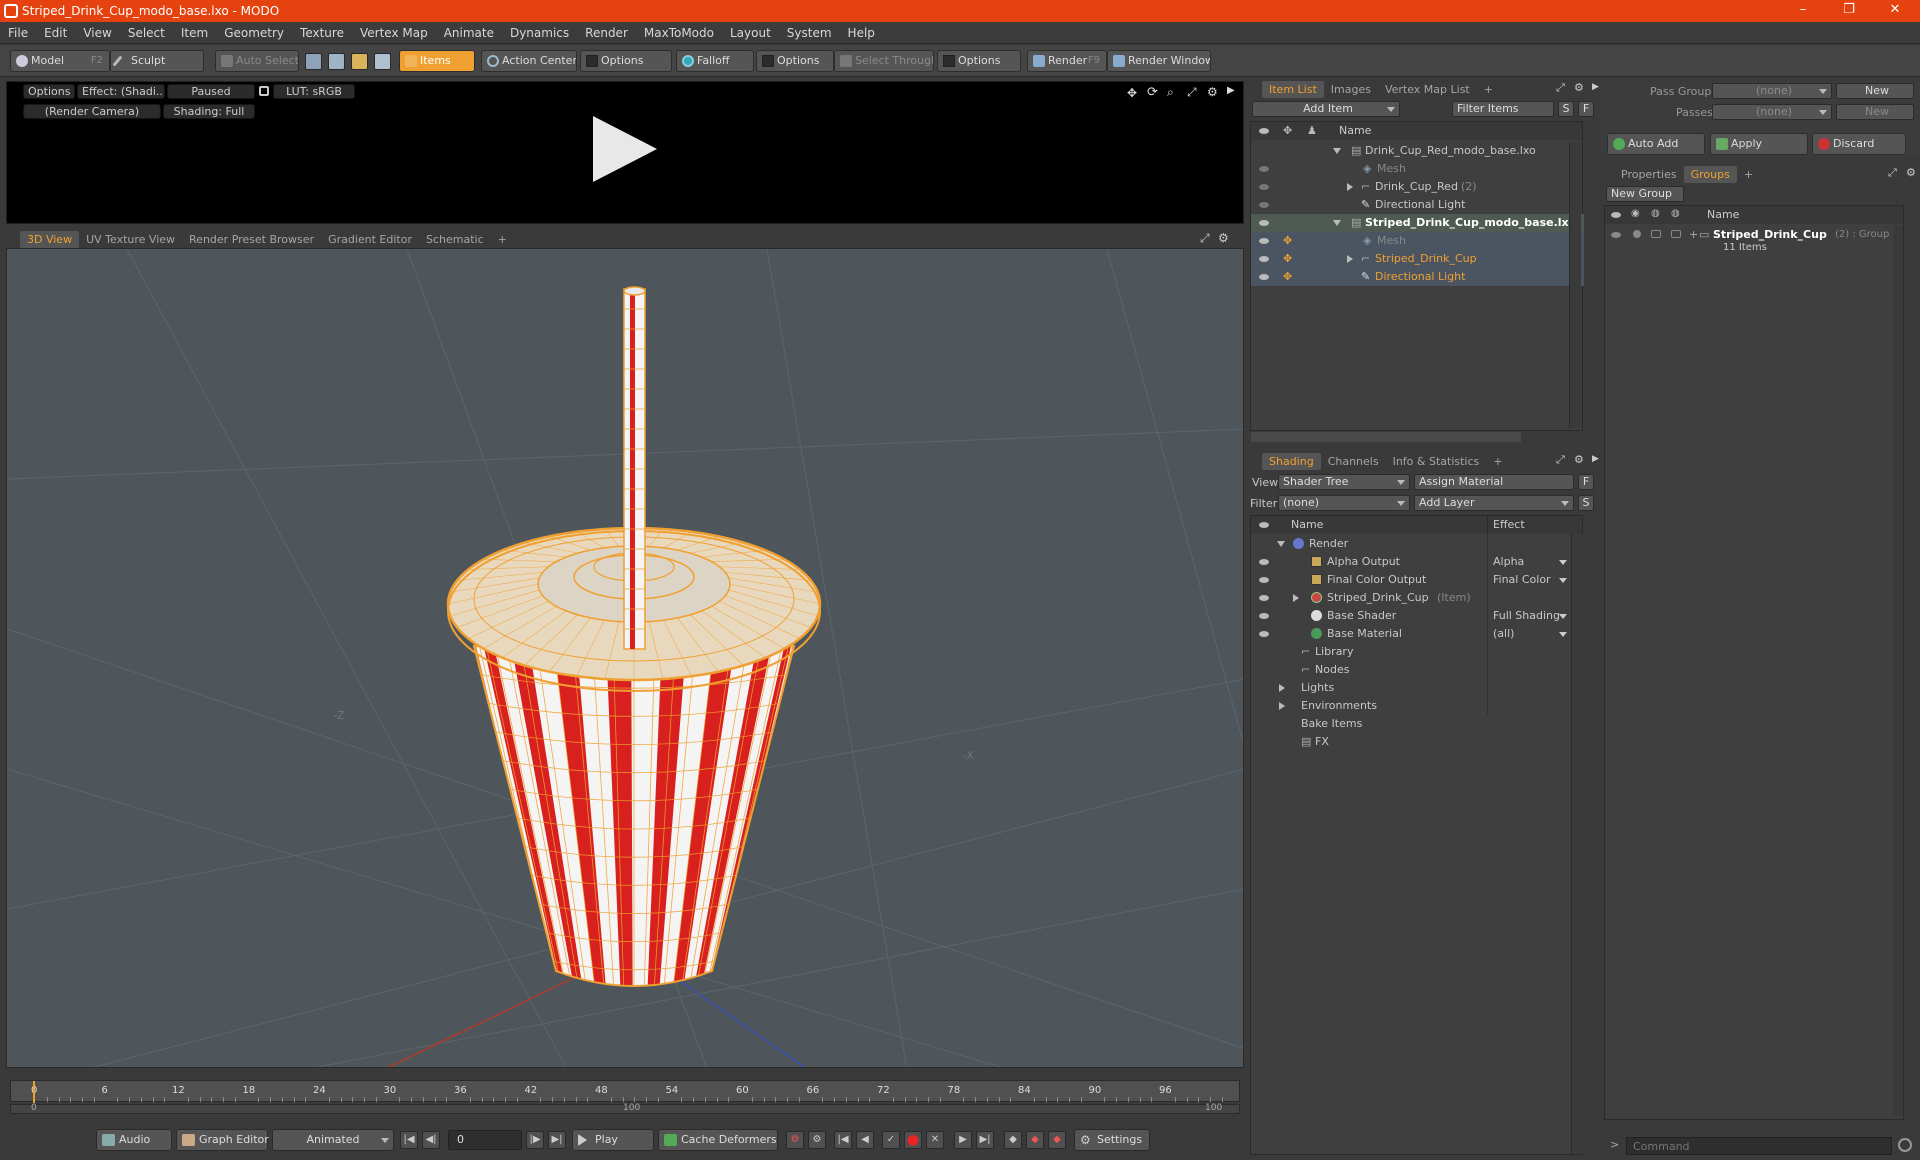 The height and width of the screenshot is (1160, 1920). I want to click on timeline-ruler: 06121824303642485460667278849096, so click(625, 1091).